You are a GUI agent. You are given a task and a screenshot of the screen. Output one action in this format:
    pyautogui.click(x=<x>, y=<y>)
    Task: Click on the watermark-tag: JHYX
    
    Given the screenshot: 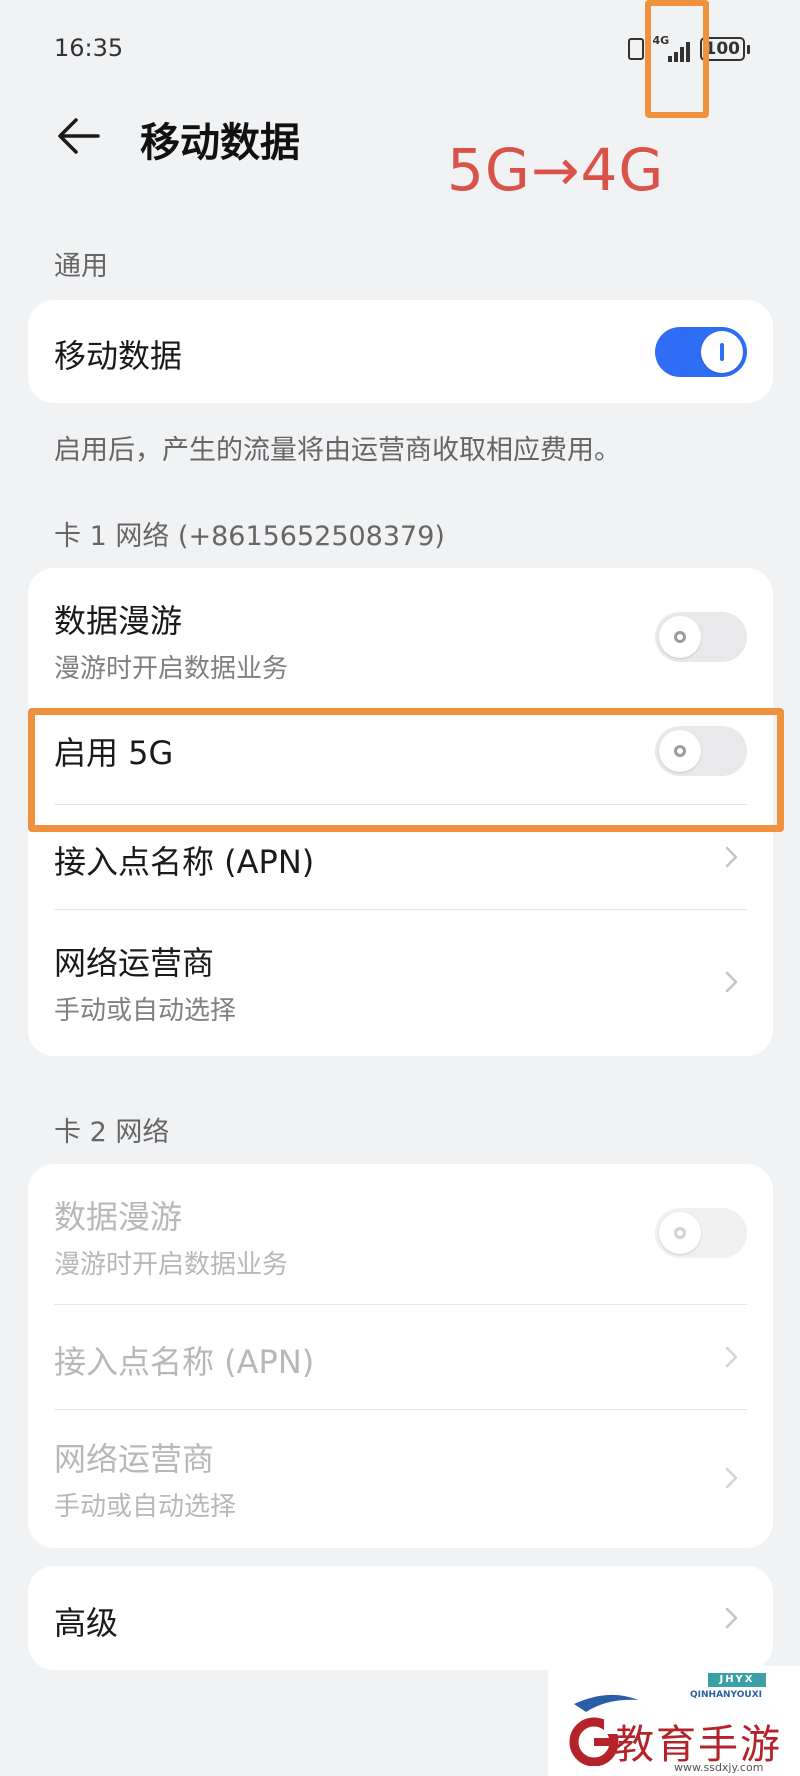 What is the action you would take?
    pyautogui.click(x=737, y=1680)
    